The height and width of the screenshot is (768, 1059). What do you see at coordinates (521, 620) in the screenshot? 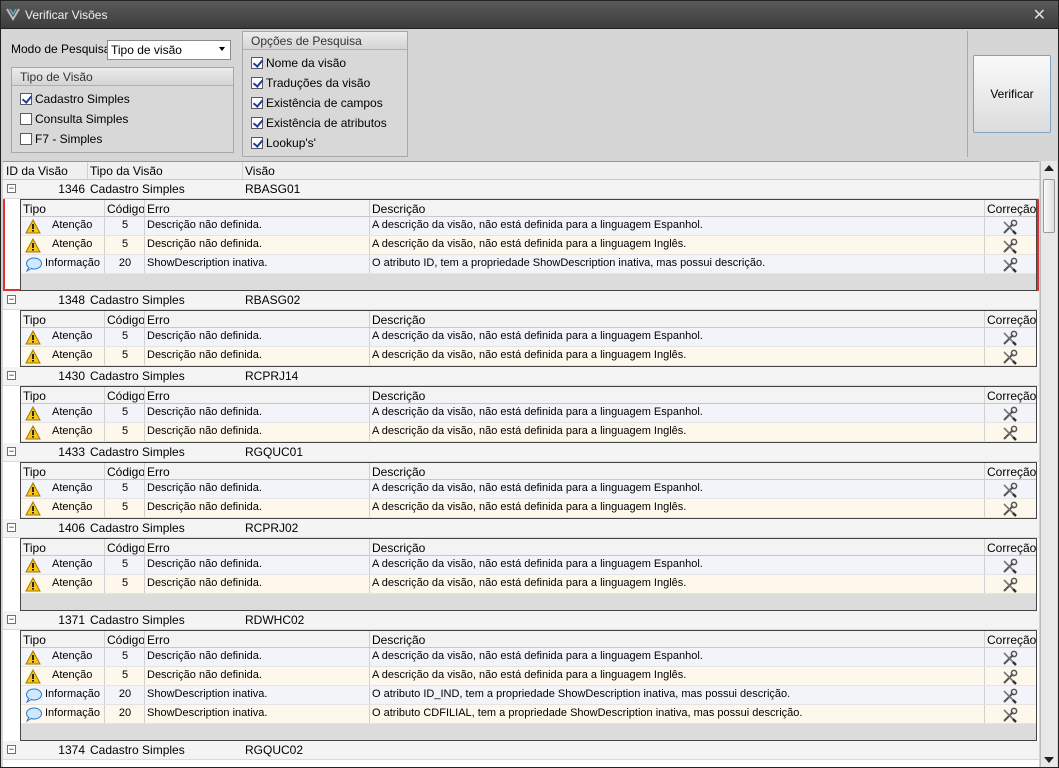
I see `view-row: − 1371 Cadastro Simples RDWHC02` at bounding box center [521, 620].